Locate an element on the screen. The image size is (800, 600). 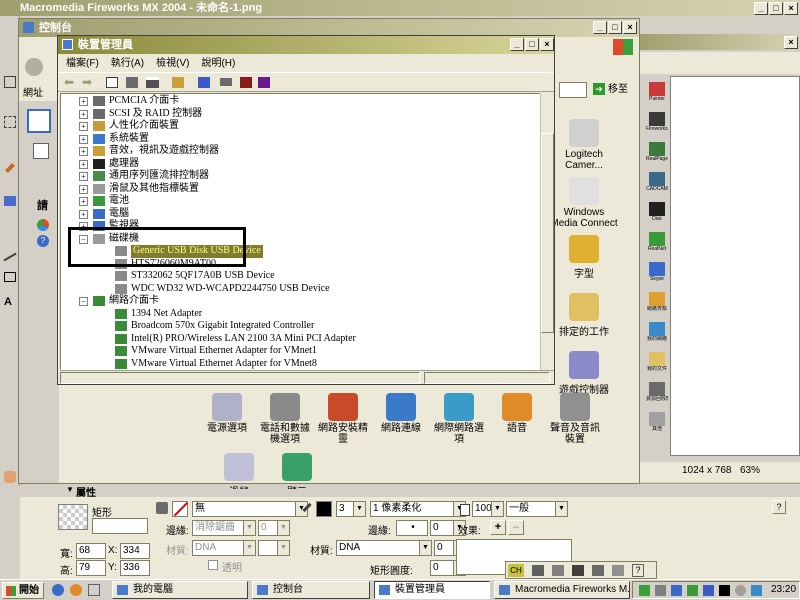
quicklaunch-ie-icon is located at coordinates (58, 590).